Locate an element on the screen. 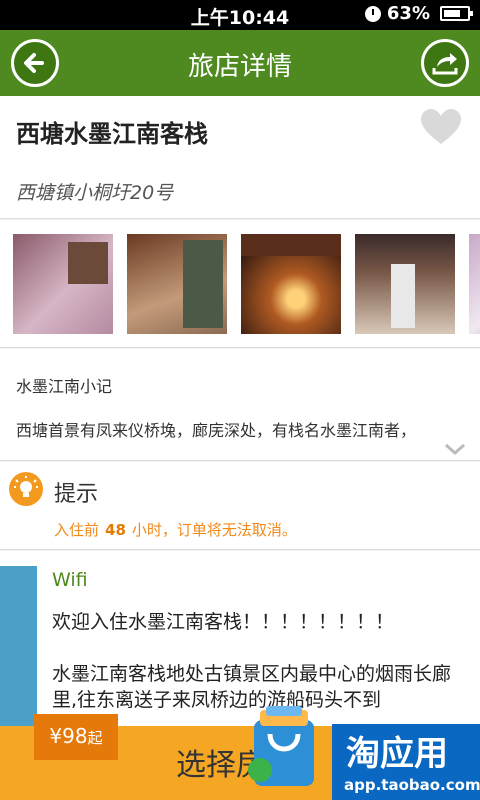  tips-label: 提示 is located at coordinates (76, 494).